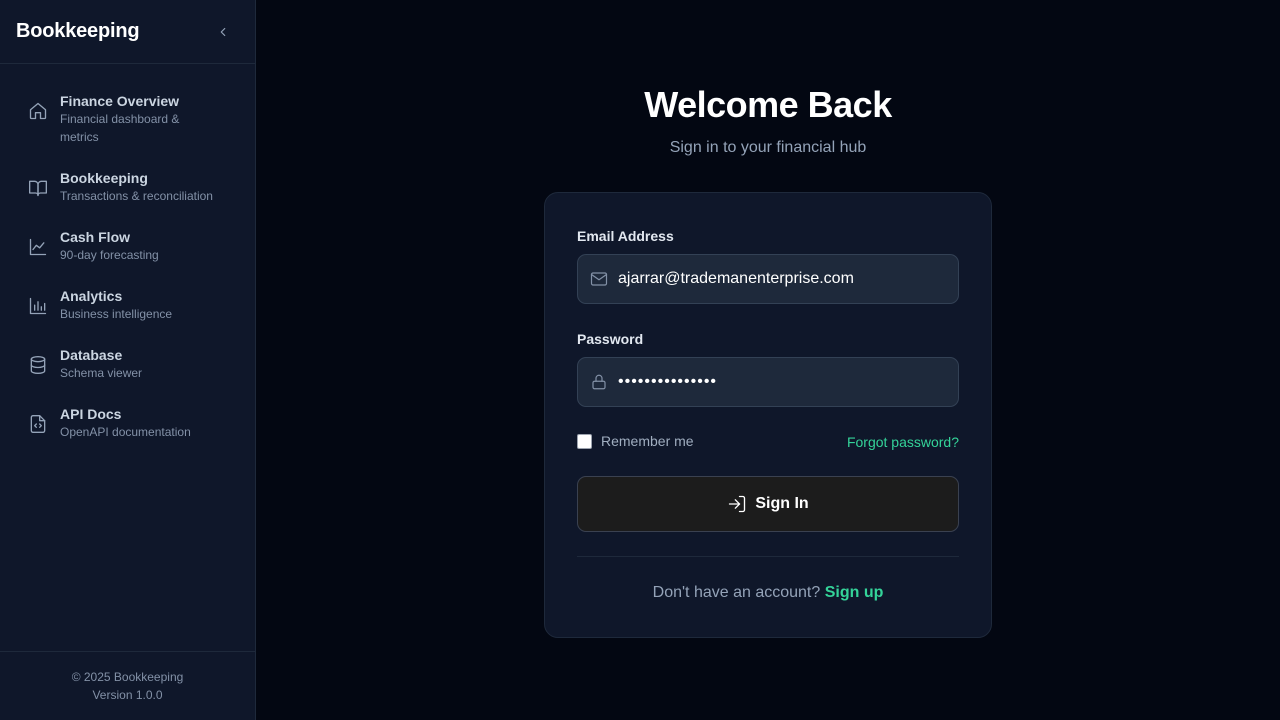 The height and width of the screenshot is (720, 1280). What do you see at coordinates (599, 279) in the screenshot?
I see `mail-icon` at bounding box center [599, 279].